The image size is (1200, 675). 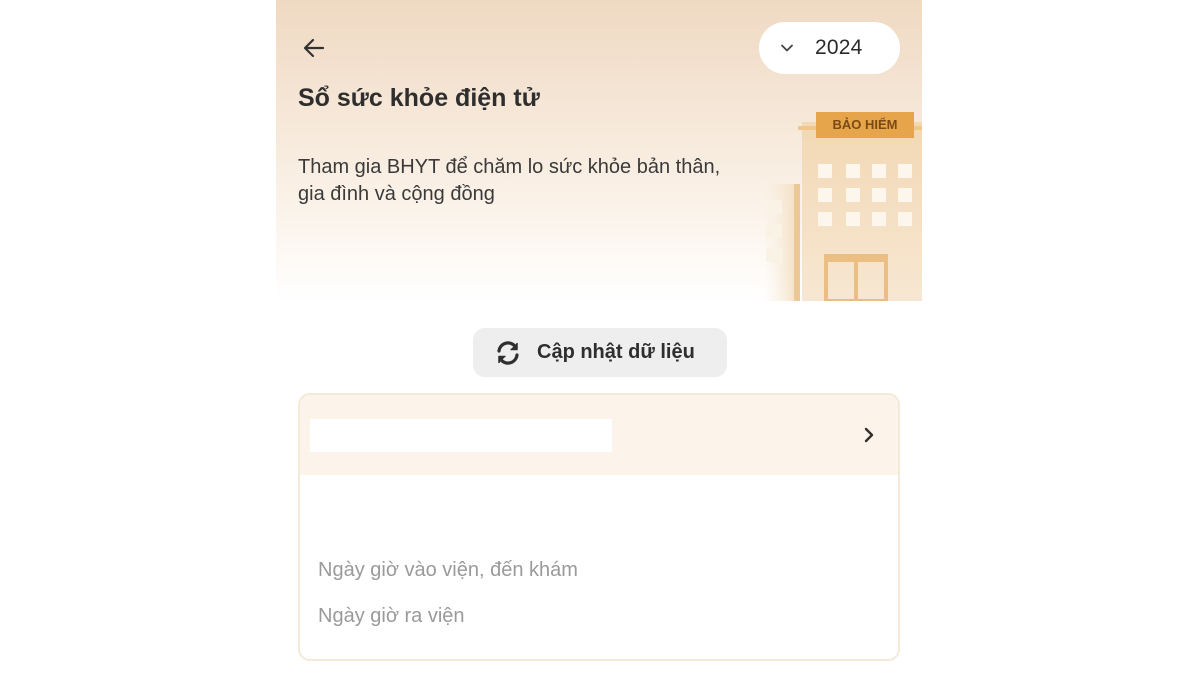 I want to click on insurance-sign-text: BẢO HIỂM, so click(x=865, y=124).